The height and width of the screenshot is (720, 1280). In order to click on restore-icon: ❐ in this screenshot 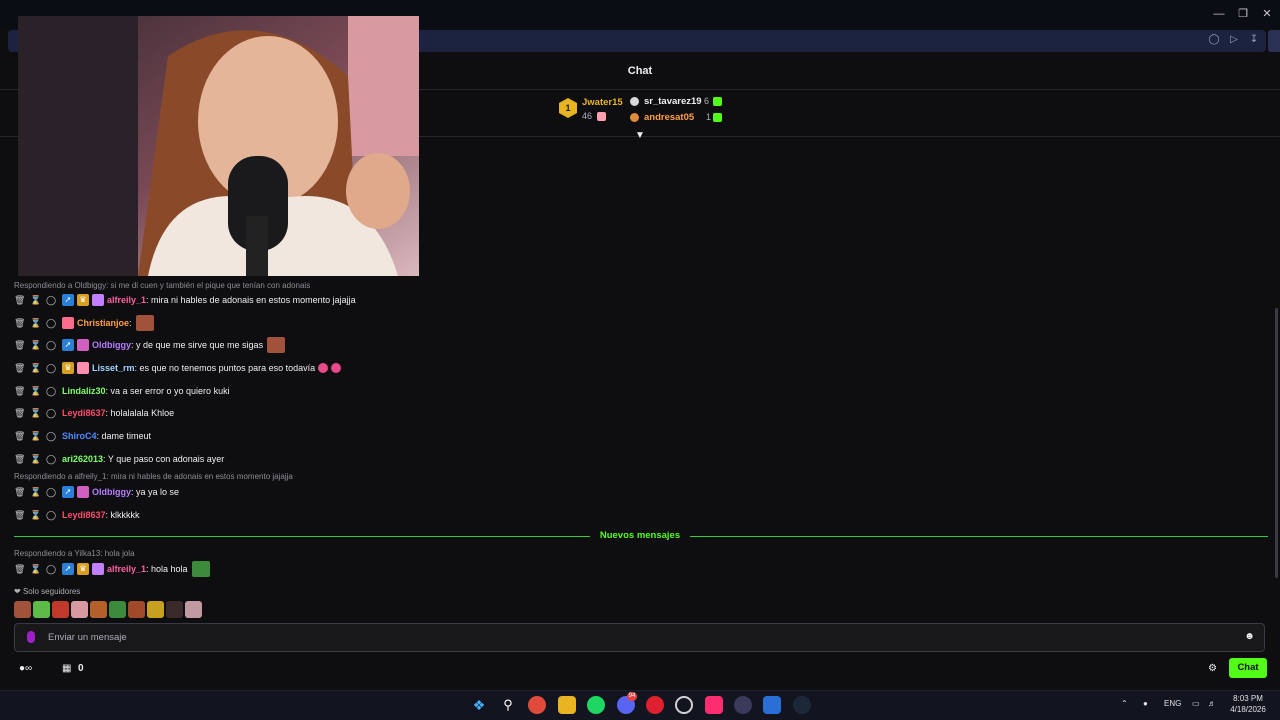, I will do `click(1243, 14)`.